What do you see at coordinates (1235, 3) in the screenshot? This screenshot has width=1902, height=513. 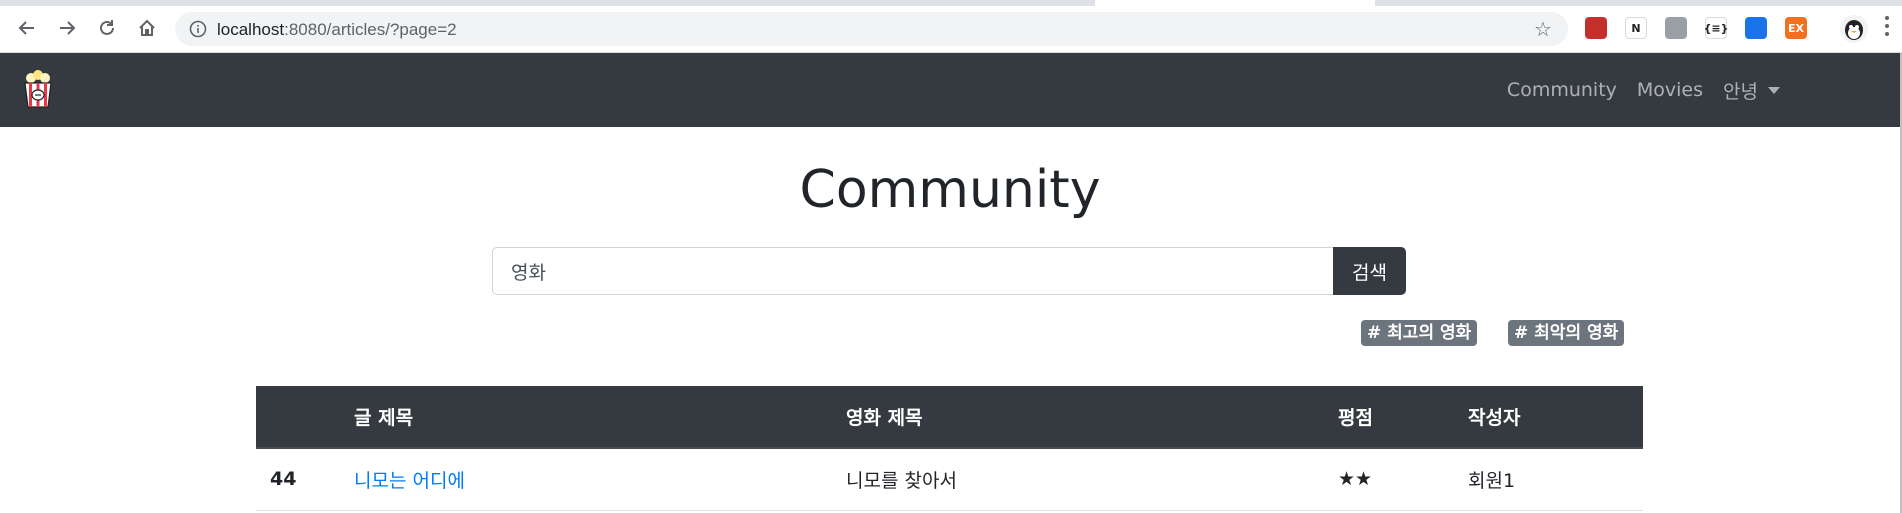 I see `active-tab` at bounding box center [1235, 3].